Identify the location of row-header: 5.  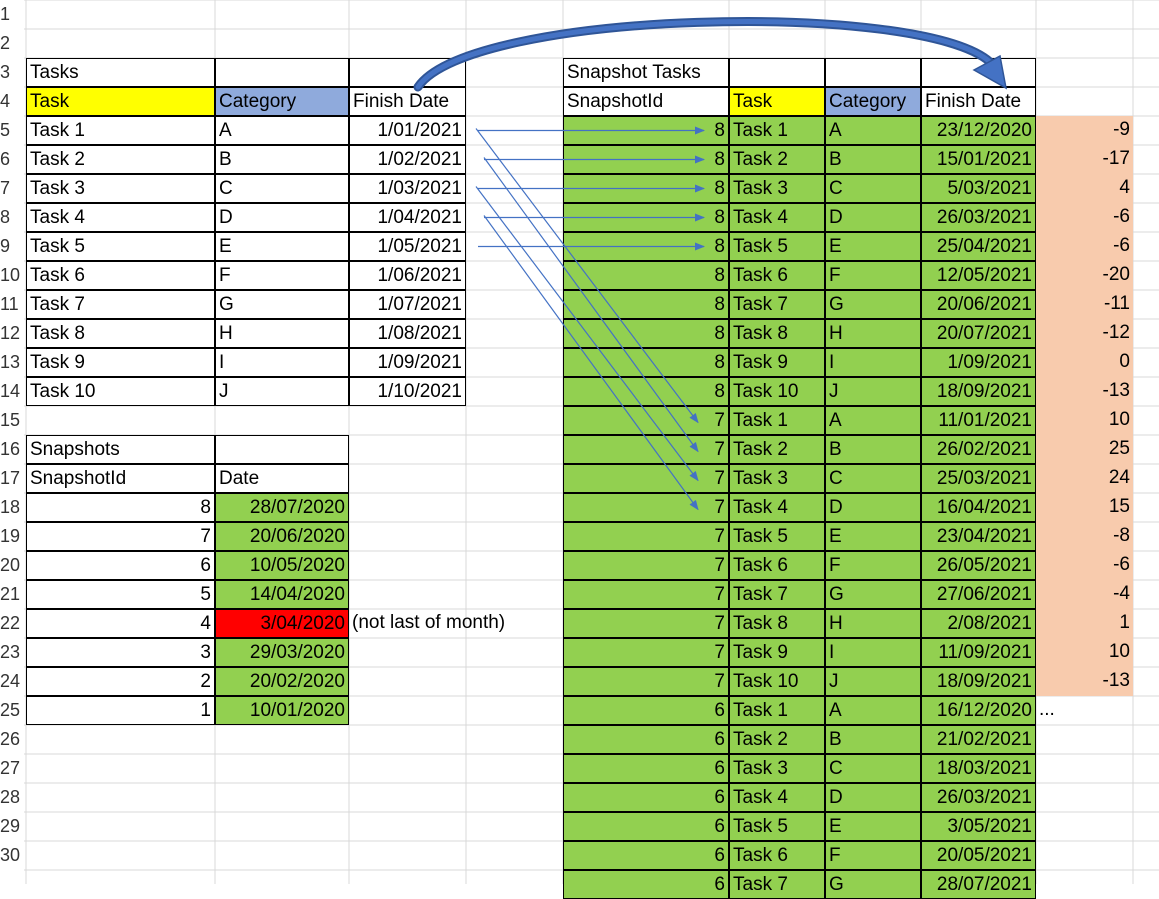
(12, 130).